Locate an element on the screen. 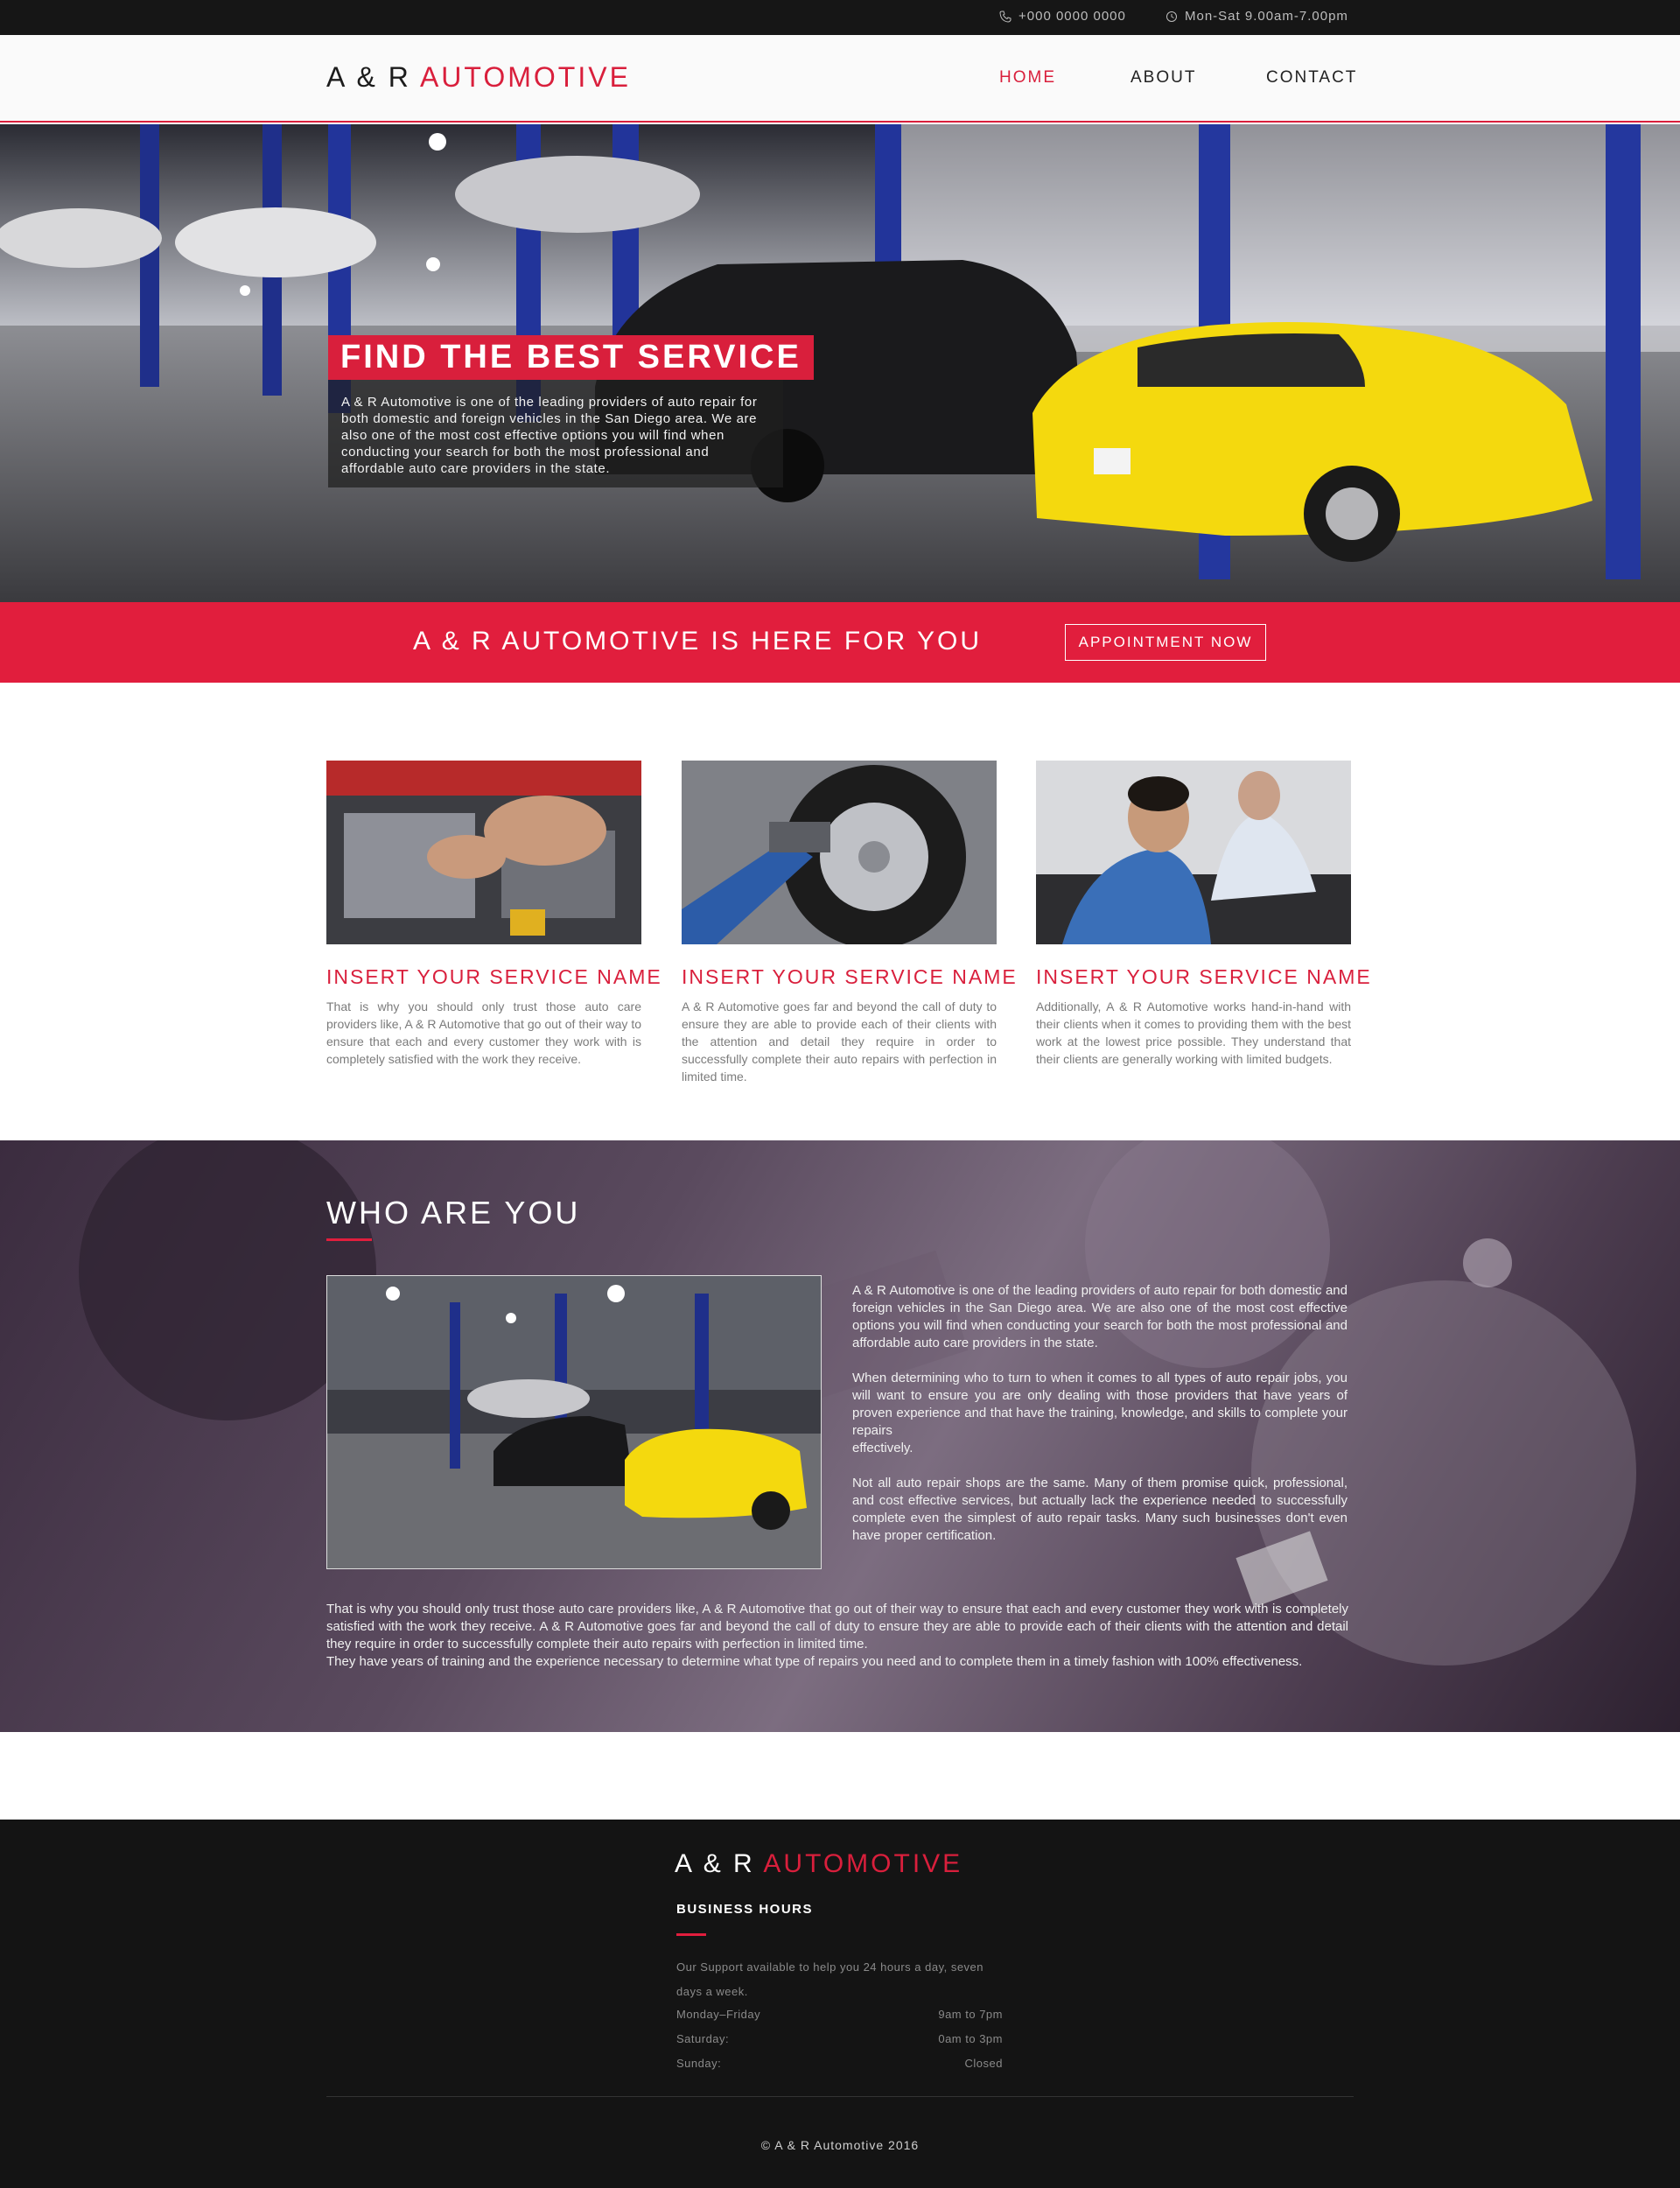 This screenshot has height=2188, width=1680. footer-logo-accent: AUTOMOTIVE is located at coordinates (863, 1863).